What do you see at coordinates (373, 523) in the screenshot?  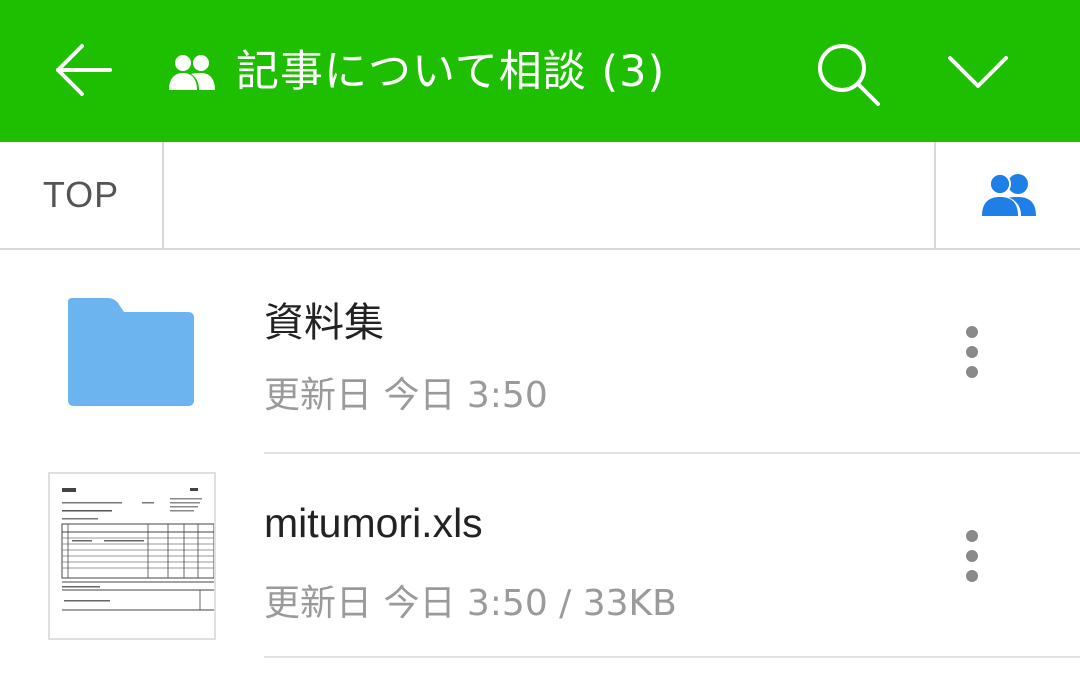 I see `file-name: mitumori.xls` at bounding box center [373, 523].